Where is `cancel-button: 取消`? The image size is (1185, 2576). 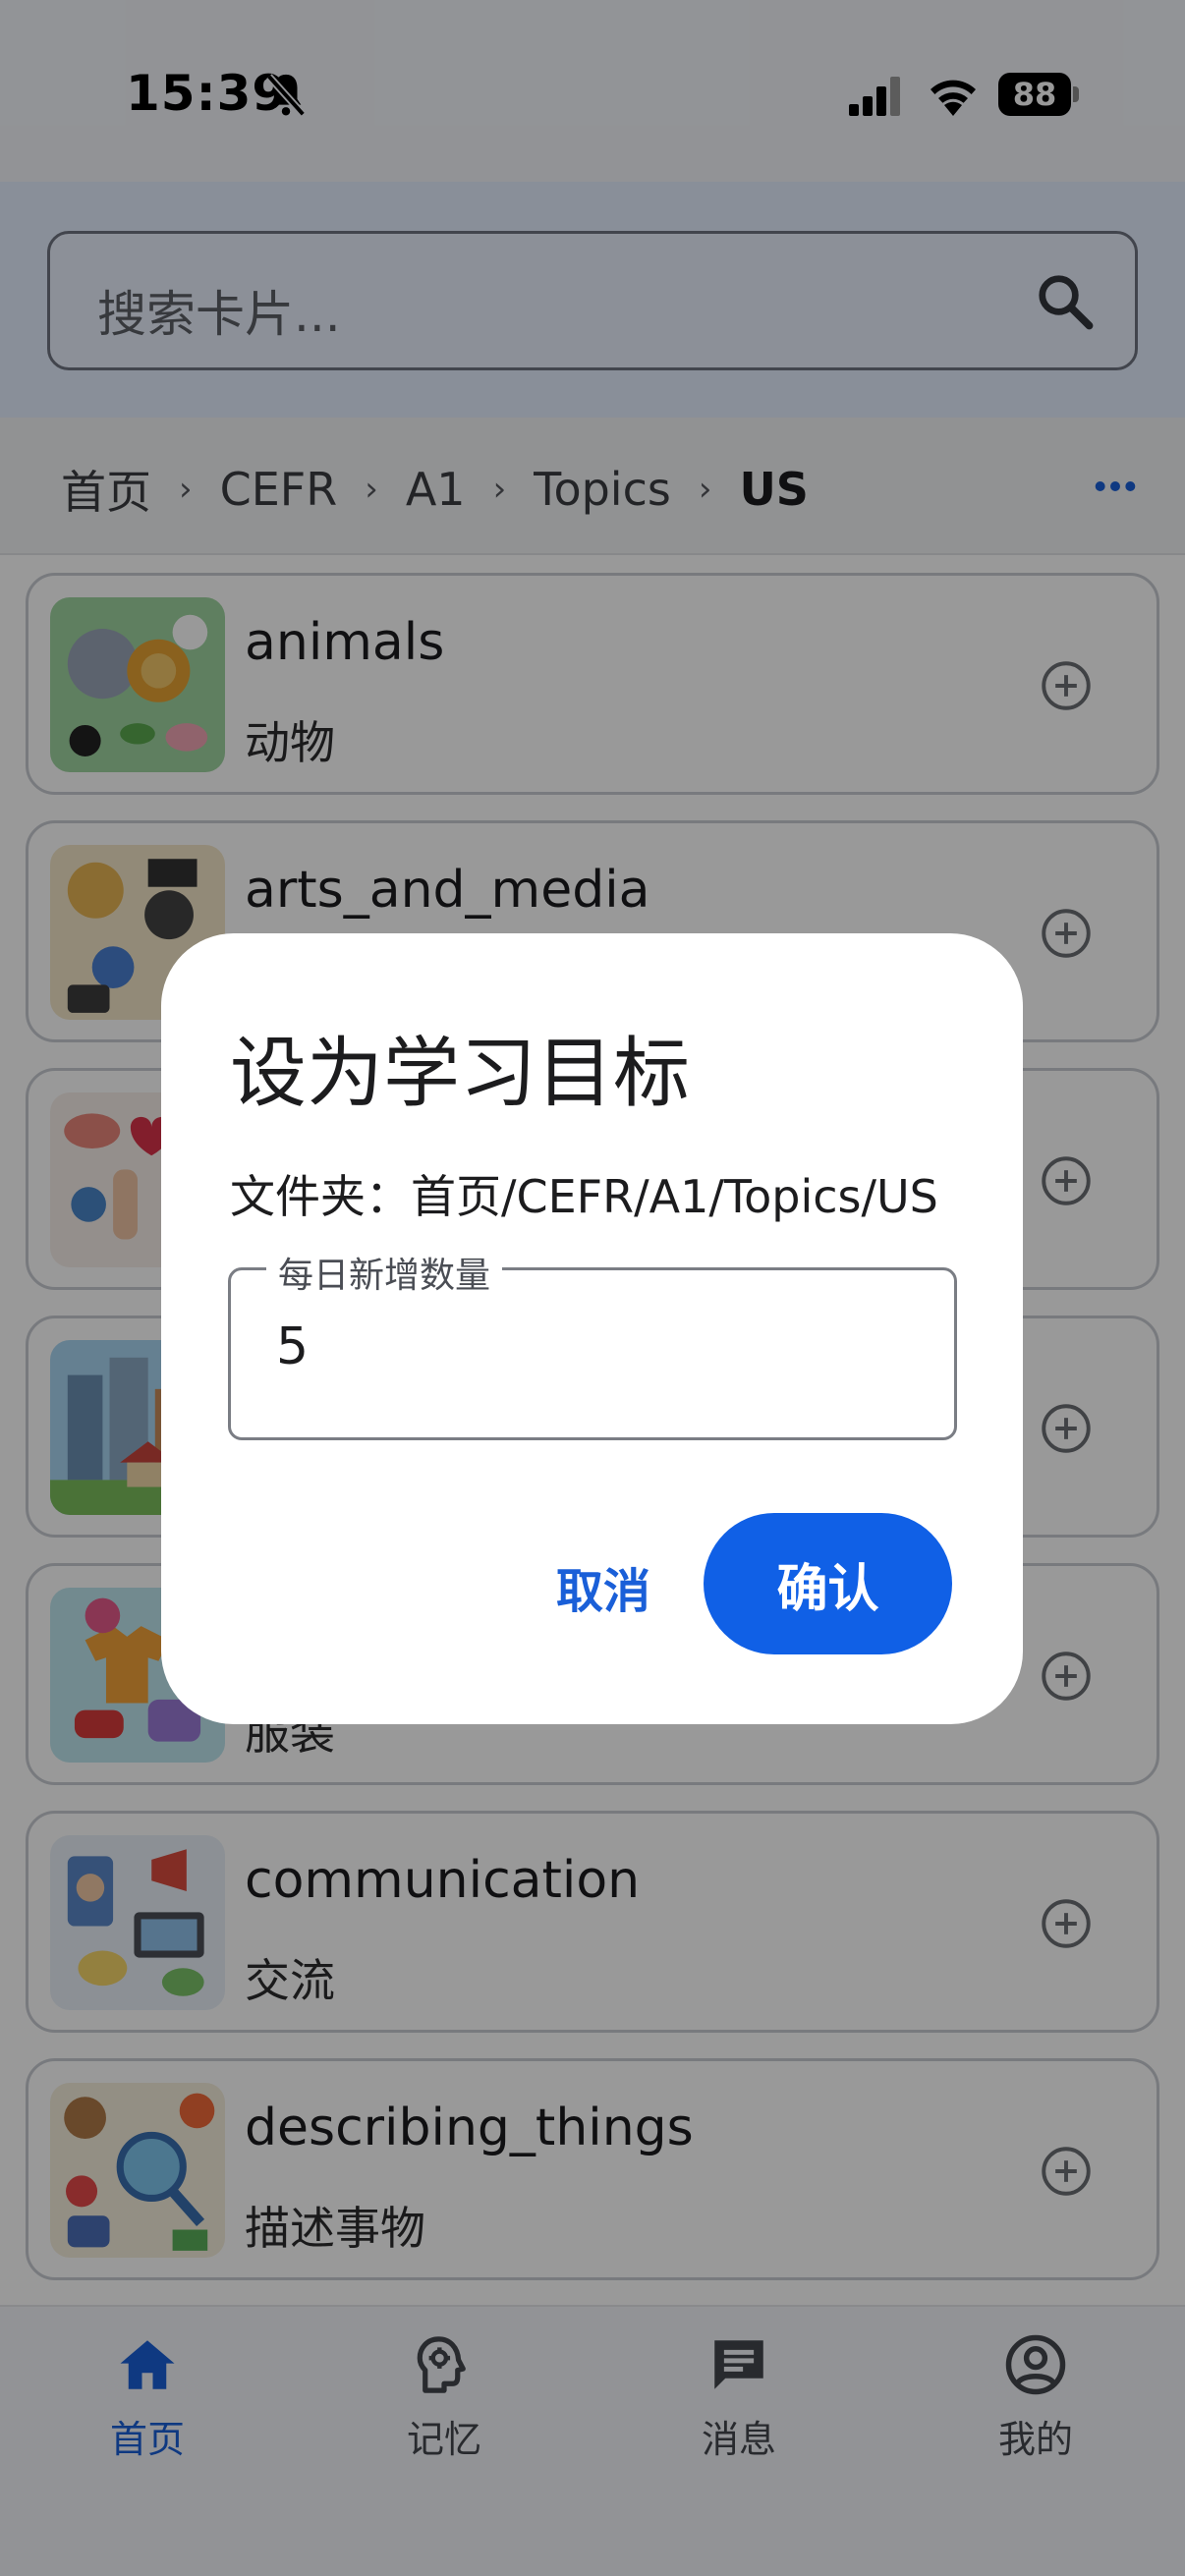
cancel-button: 取消 is located at coordinates (604, 1586).